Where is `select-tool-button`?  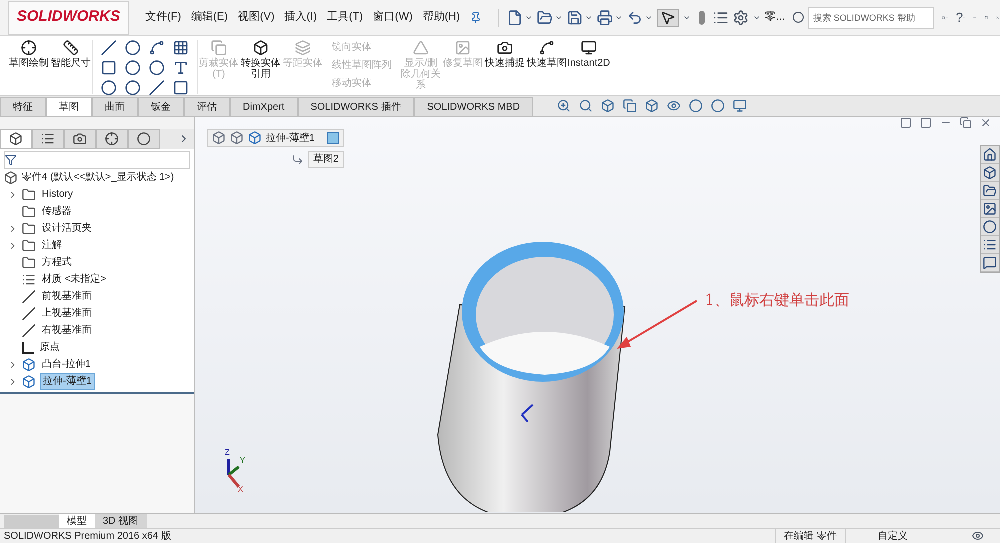 select-tool-button is located at coordinates (668, 17).